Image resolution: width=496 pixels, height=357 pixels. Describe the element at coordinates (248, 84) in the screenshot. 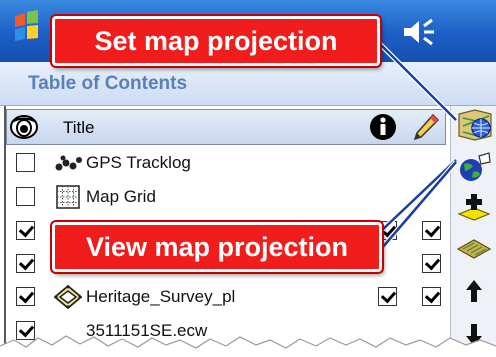

I see `toc-header: Table of Contents` at that location.